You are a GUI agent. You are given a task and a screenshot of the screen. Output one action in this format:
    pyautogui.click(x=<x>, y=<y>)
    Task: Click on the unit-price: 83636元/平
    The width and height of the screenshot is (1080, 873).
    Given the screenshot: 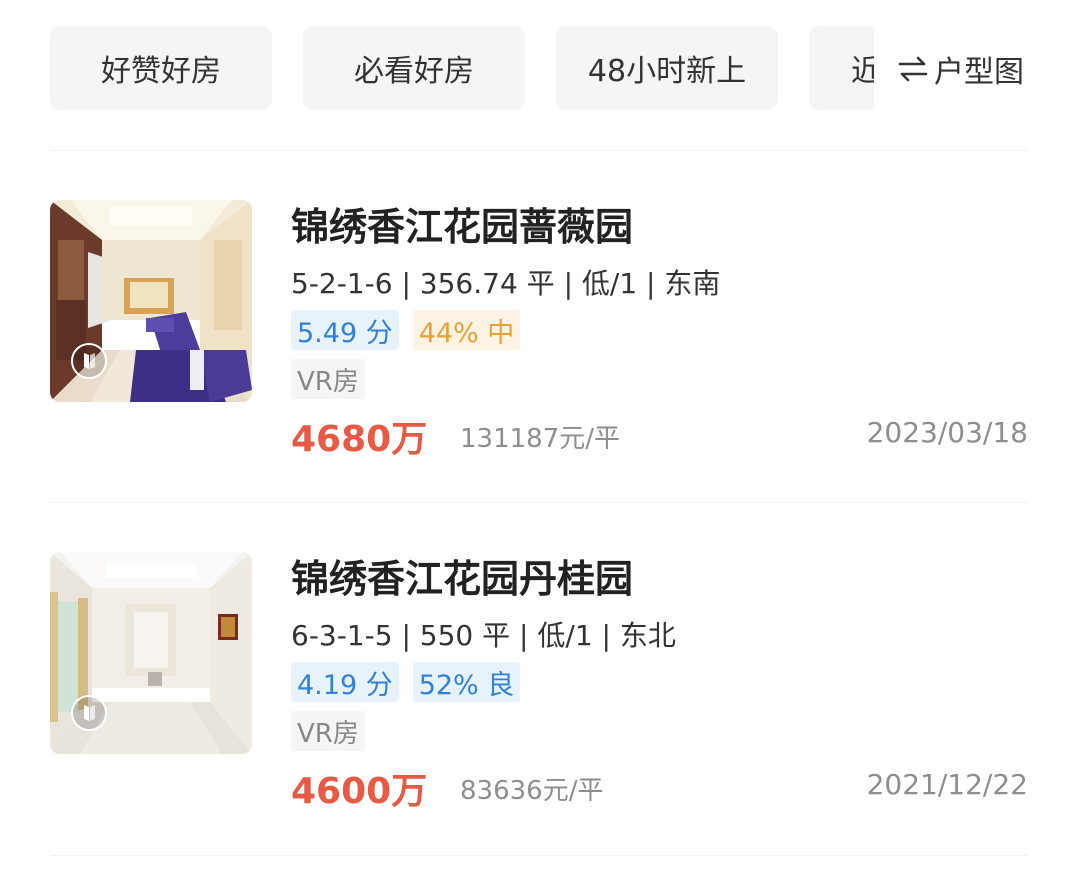 What is the action you would take?
    pyautogui.click(x=532, y=791)
    